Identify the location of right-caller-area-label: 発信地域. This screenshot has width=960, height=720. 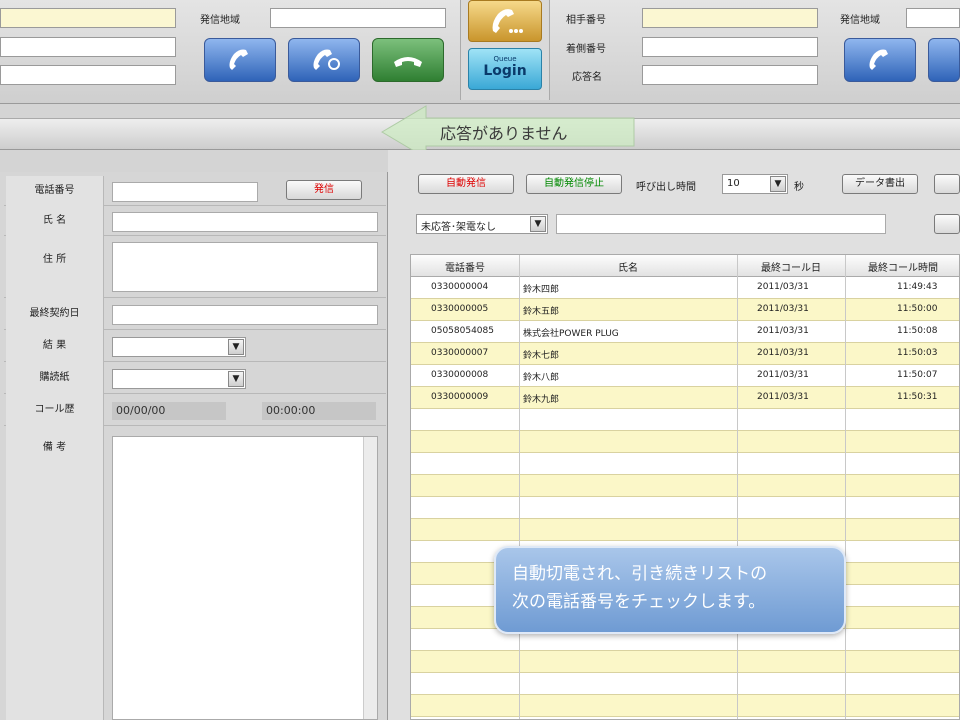
(860, 20).